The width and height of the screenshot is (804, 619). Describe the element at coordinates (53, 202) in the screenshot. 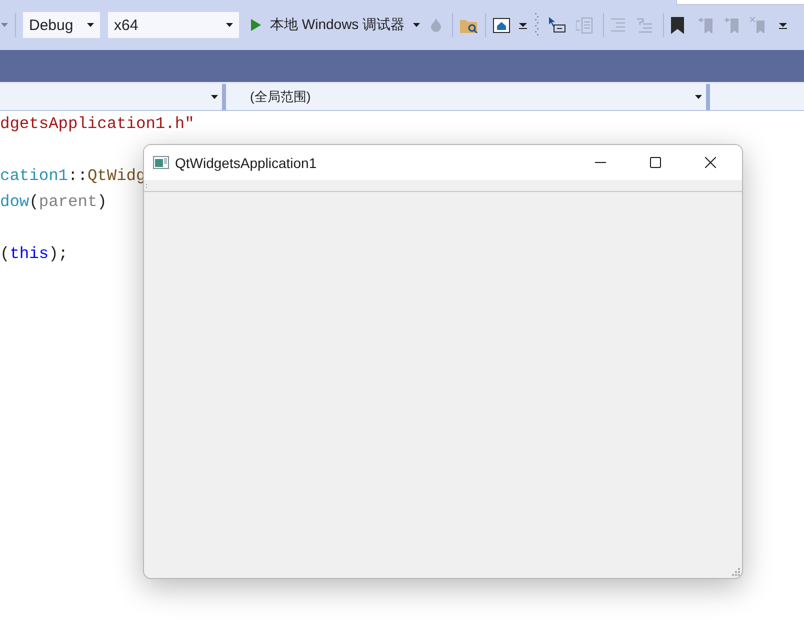

I see `code-line: dow(parent)` at that location.